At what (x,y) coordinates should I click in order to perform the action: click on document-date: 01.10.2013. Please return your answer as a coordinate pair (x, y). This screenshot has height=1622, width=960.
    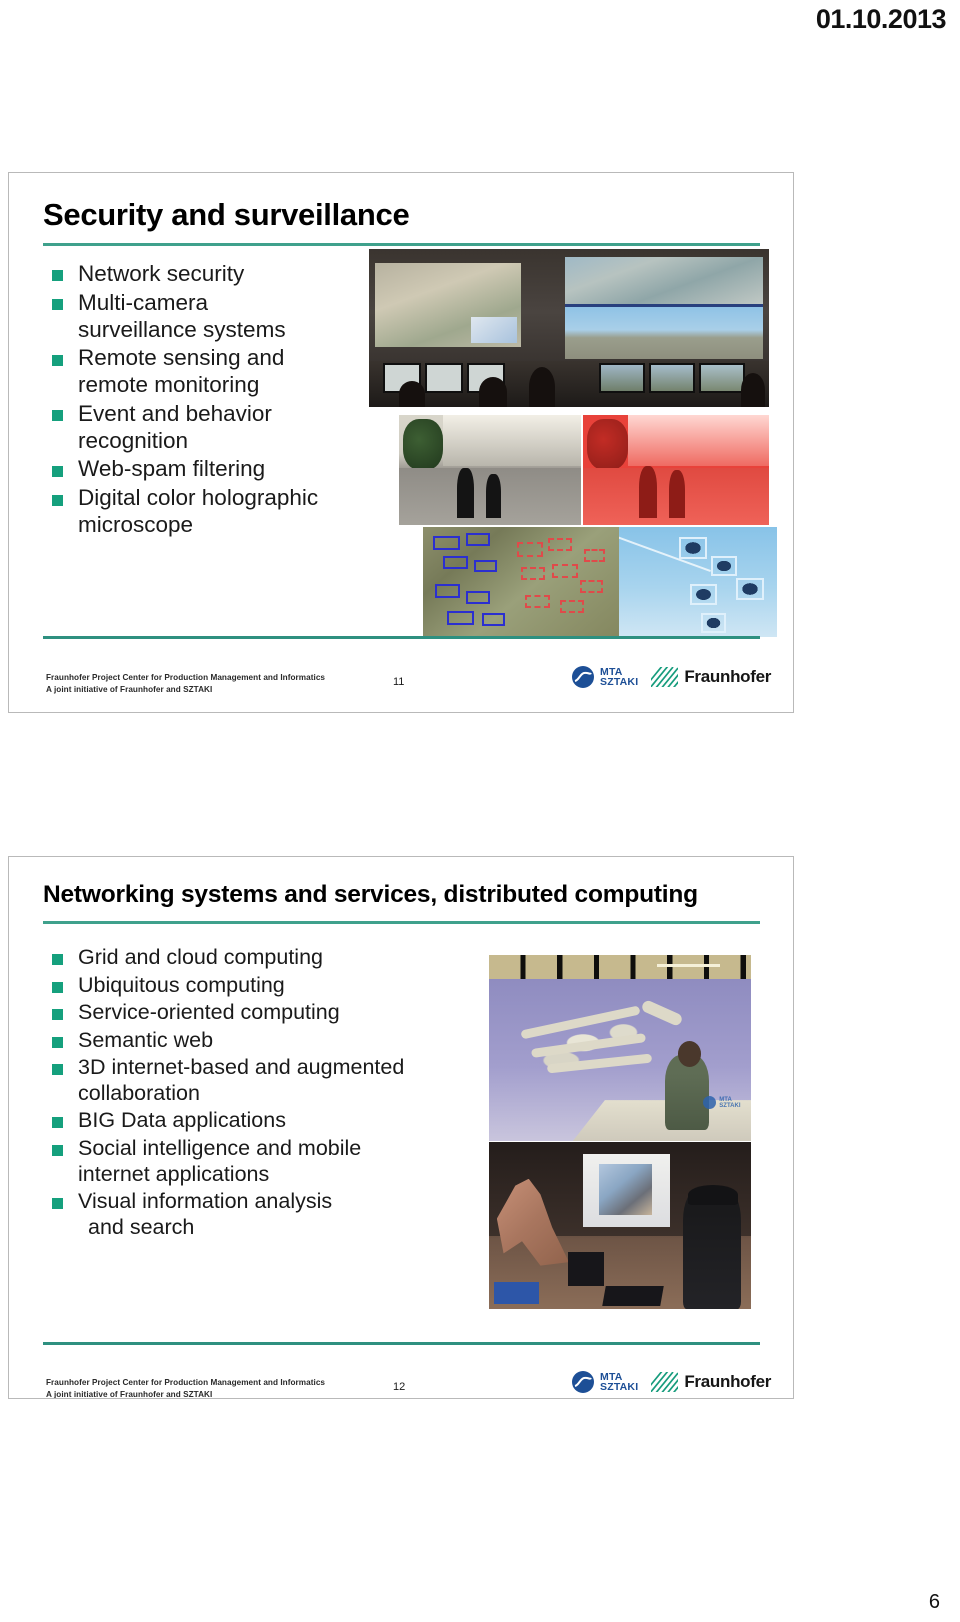
    Looking at the image, I should click on (881, 19).